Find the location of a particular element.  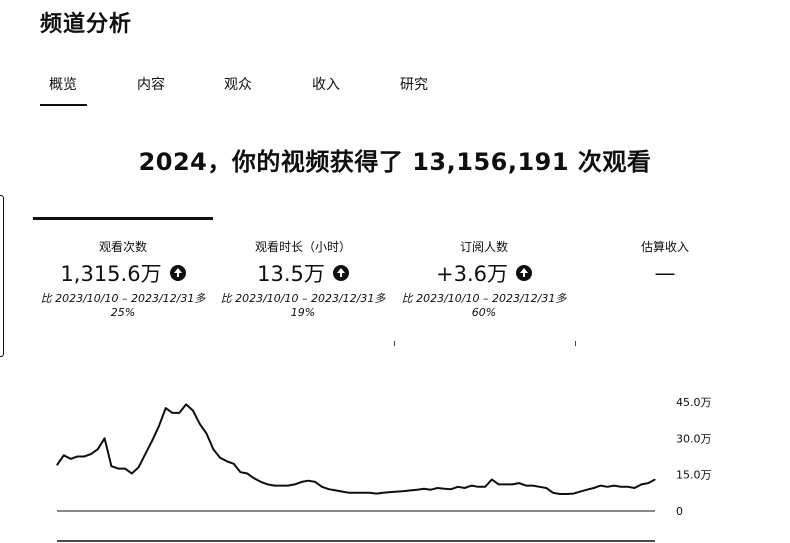

metric-value: 1,315.6万 is located at coordinates (111, 274).